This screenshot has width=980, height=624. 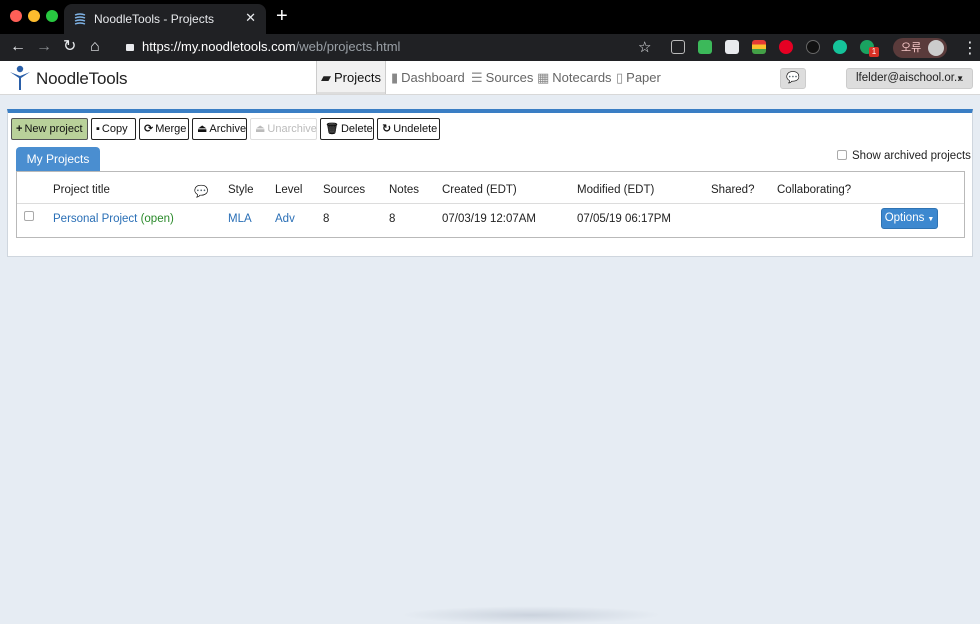 I want to click on undo-icon: ↻, so click(x=387, y=129).